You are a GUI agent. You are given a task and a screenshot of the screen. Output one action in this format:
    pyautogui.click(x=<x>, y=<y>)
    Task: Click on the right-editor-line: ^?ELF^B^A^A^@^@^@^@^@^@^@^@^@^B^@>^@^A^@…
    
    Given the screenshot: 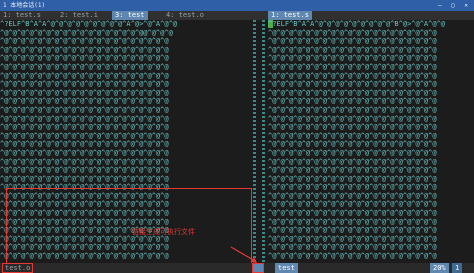 What is the action you would take?
    pyautogui.click(x=357, y=24)
    